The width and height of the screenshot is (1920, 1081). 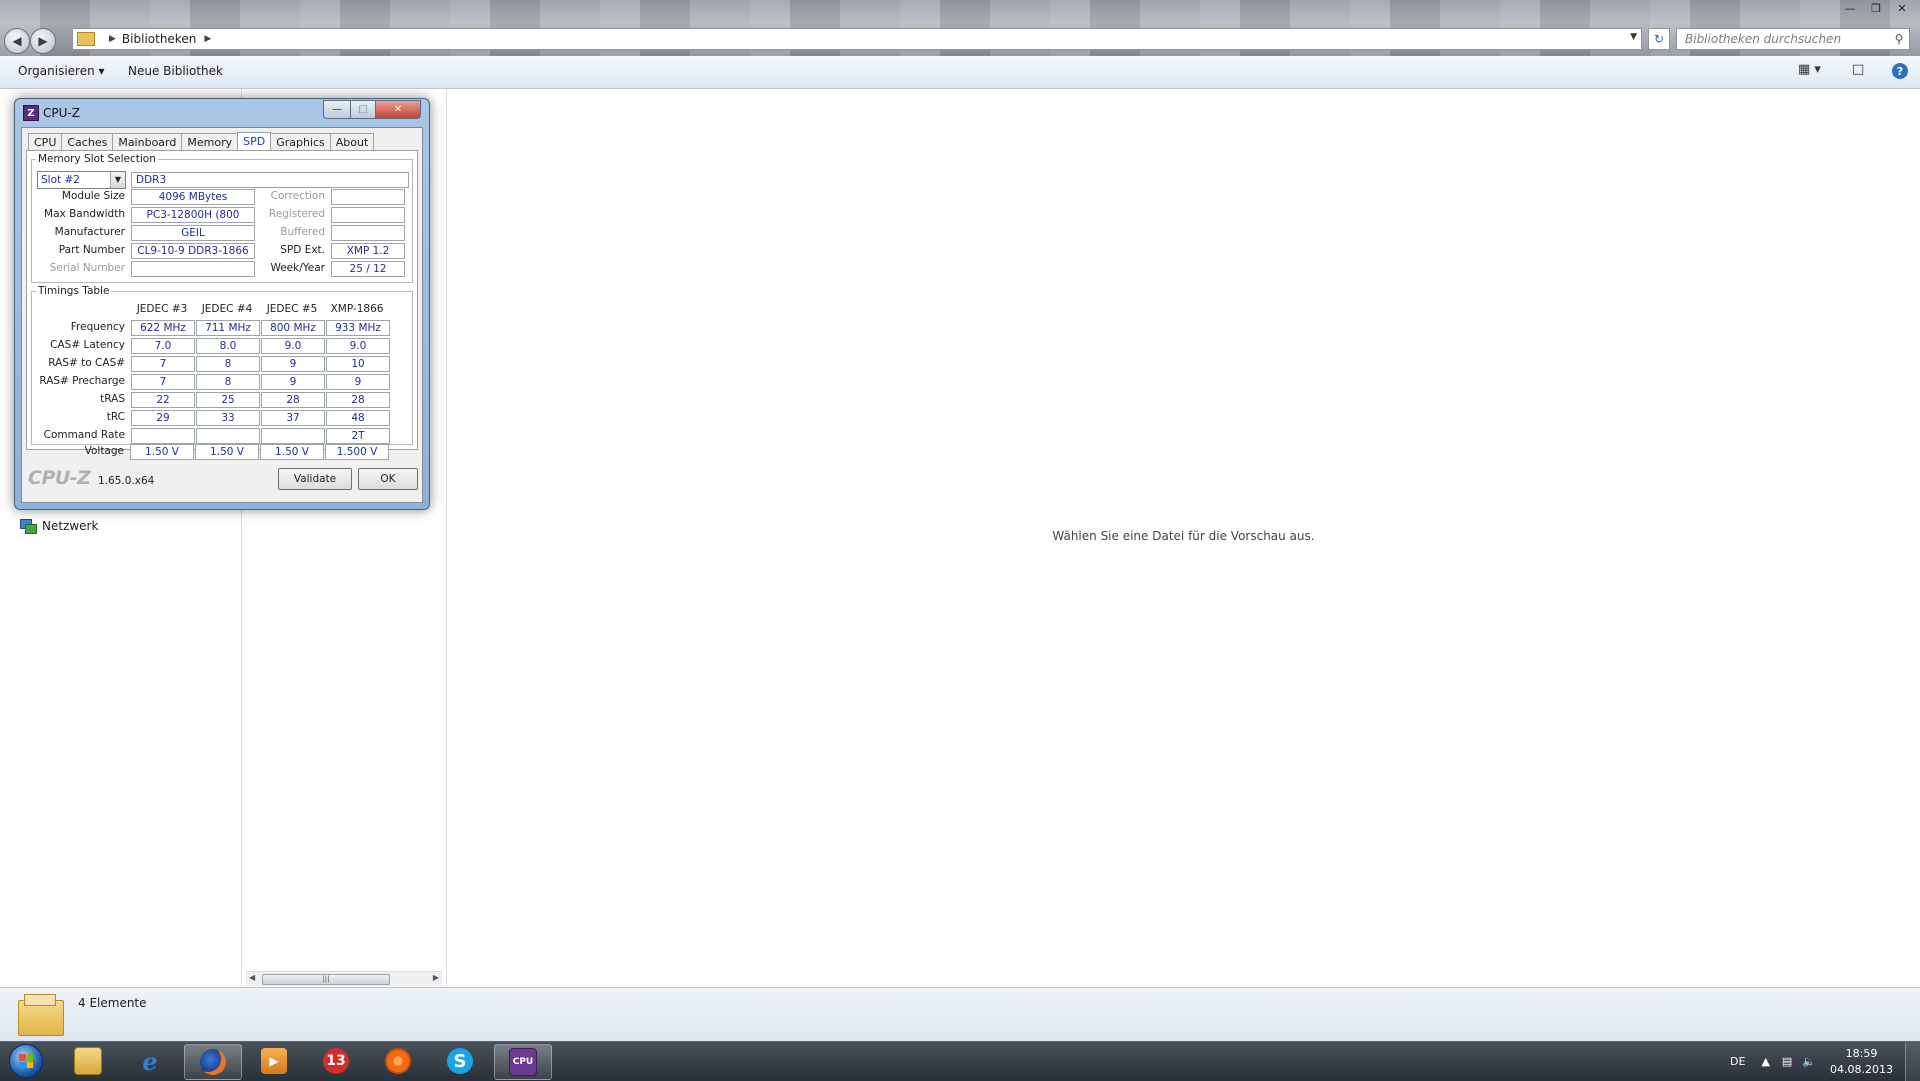 What do you see at coordinates (368, 269) in the screenshot?
I see `week-year-value: 25 / 12` at bounding box center [368, 269].